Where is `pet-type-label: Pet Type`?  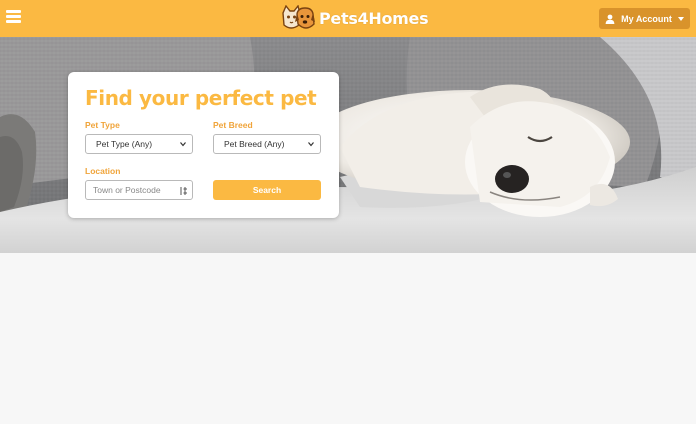
pet-type-label: Pet Type is located at coordinates (102, 125).